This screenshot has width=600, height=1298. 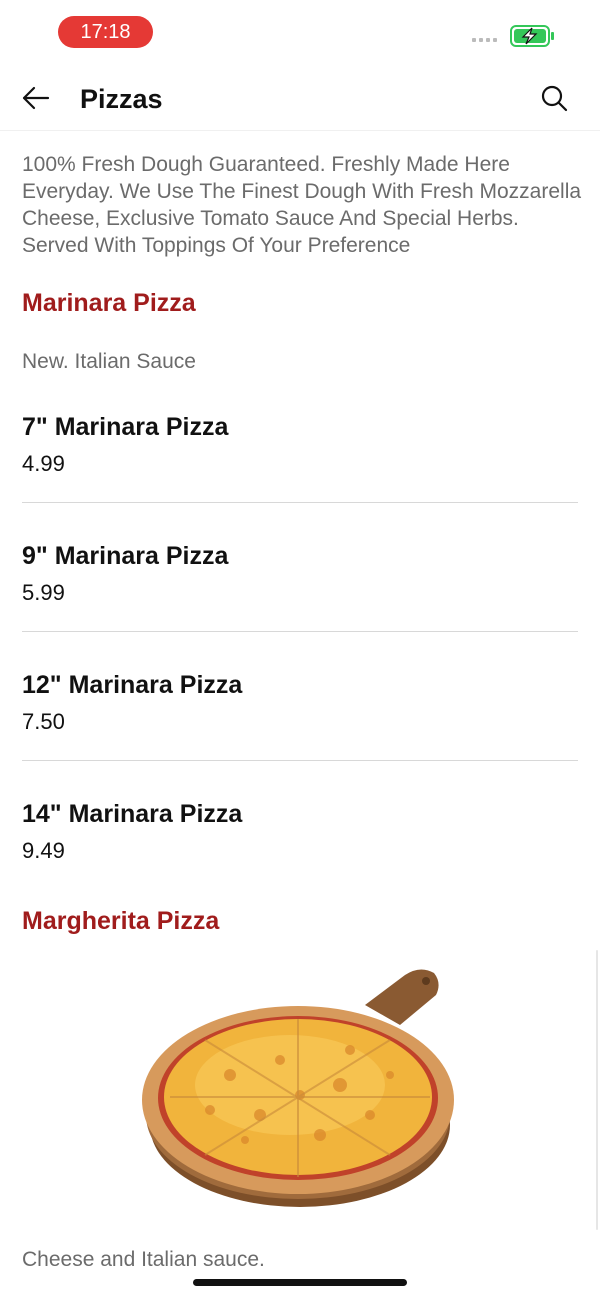 What do you see at coordinates (125, 427) in the screenshot?
I see `menu-item-name: 7" Marinara Pizza` at bounding box center [125, 427].